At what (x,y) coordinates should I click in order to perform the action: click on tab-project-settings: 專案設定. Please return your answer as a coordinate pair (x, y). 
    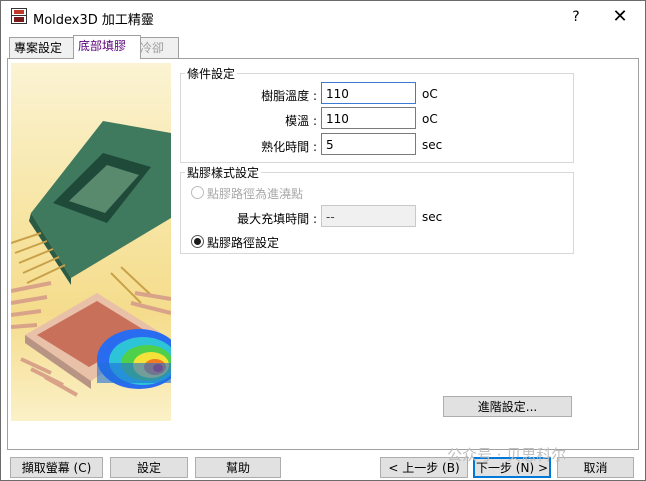
    Looking at the image, I should click on (42, 47).